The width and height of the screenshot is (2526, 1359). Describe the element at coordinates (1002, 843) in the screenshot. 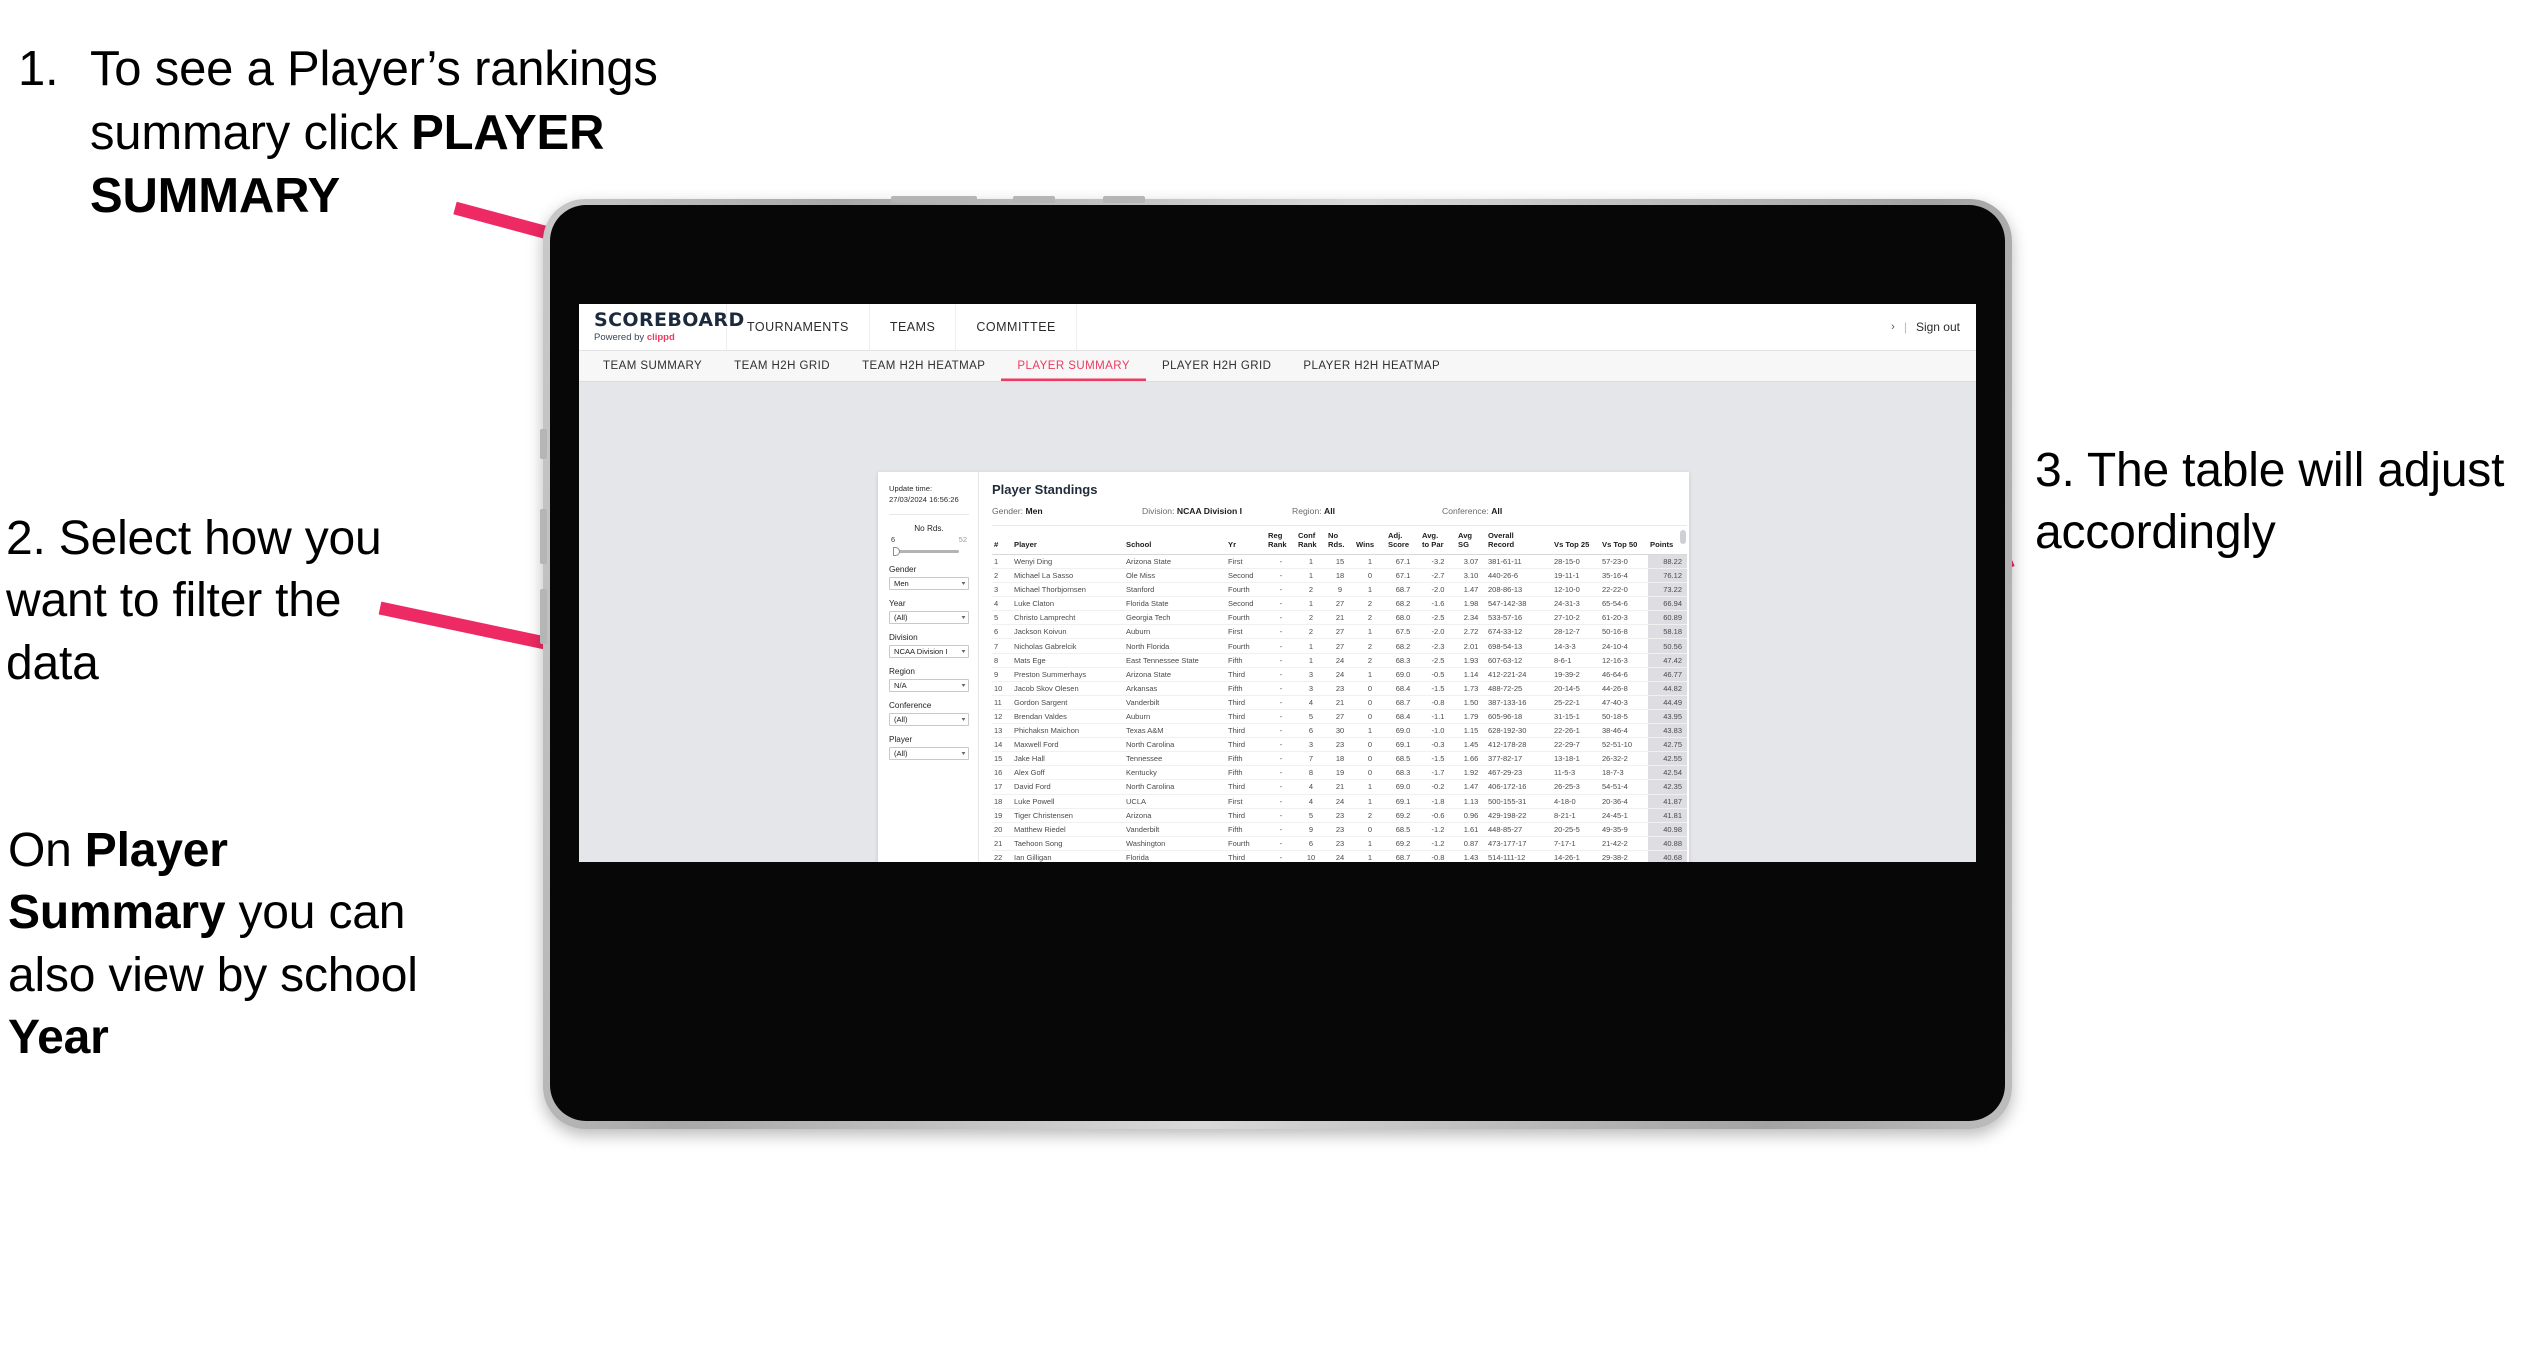

I see `cell-rank: 21` at that location.